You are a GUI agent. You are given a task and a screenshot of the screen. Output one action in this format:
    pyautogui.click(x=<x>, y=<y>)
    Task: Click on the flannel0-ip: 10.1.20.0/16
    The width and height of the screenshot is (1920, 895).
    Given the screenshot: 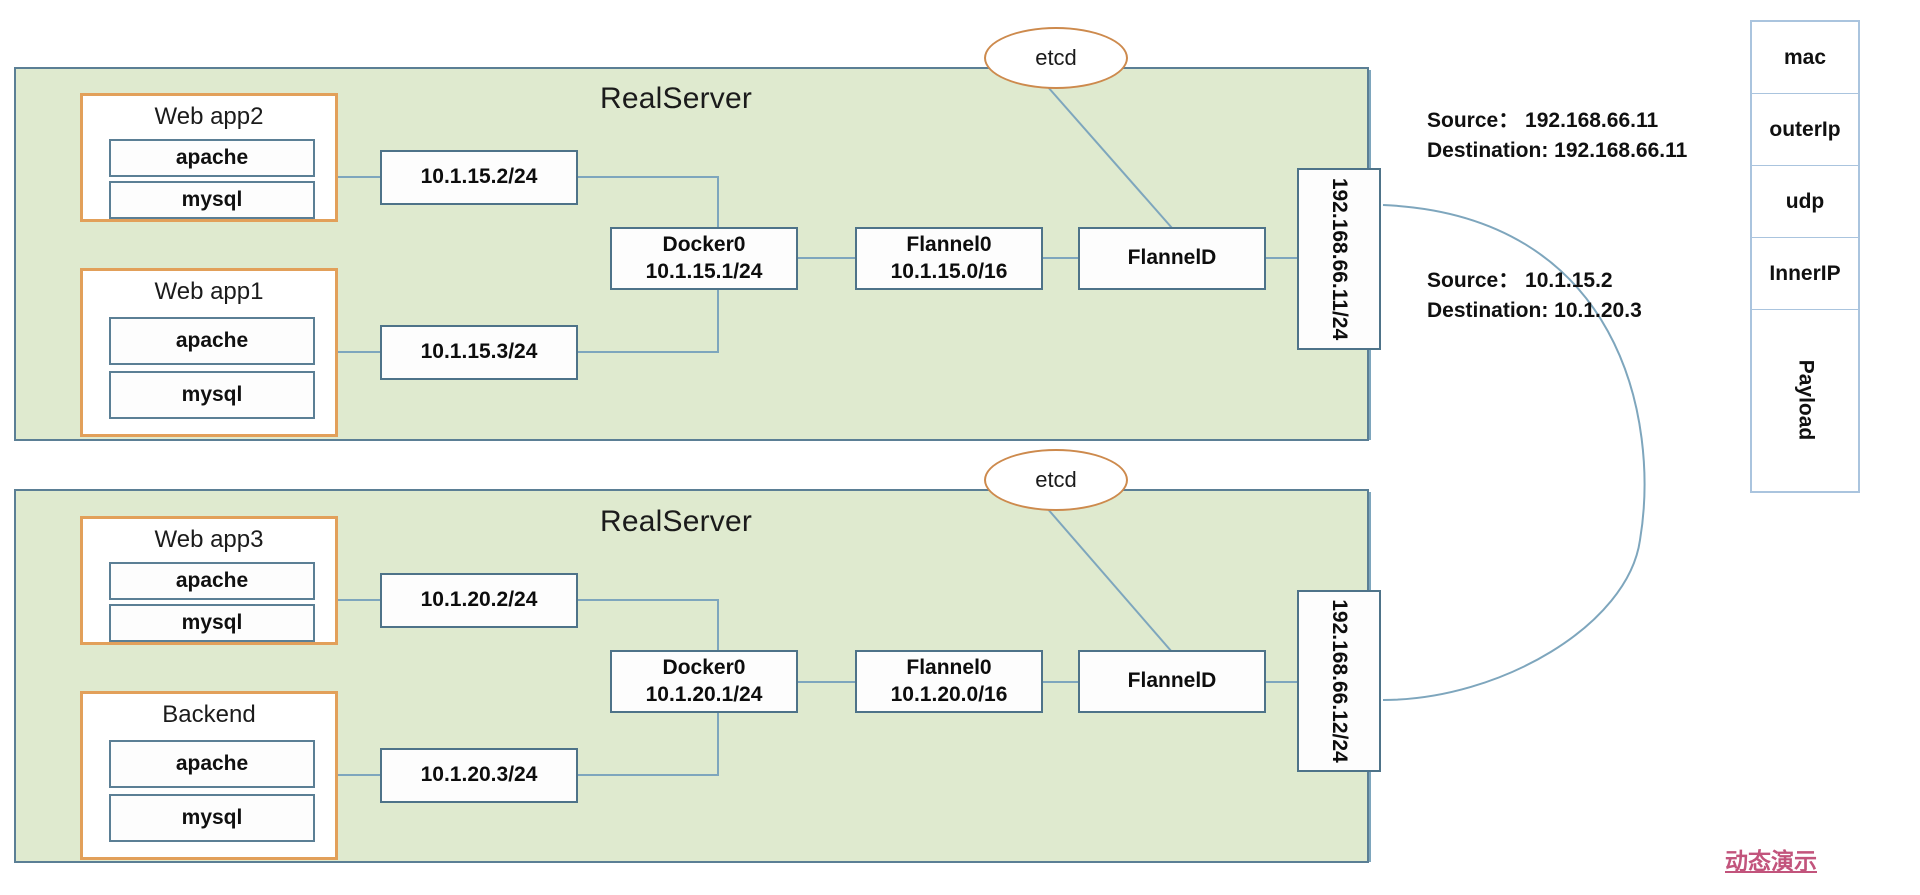 What is the action you would take?
    pyautogui.click(x=949, y=694)
    